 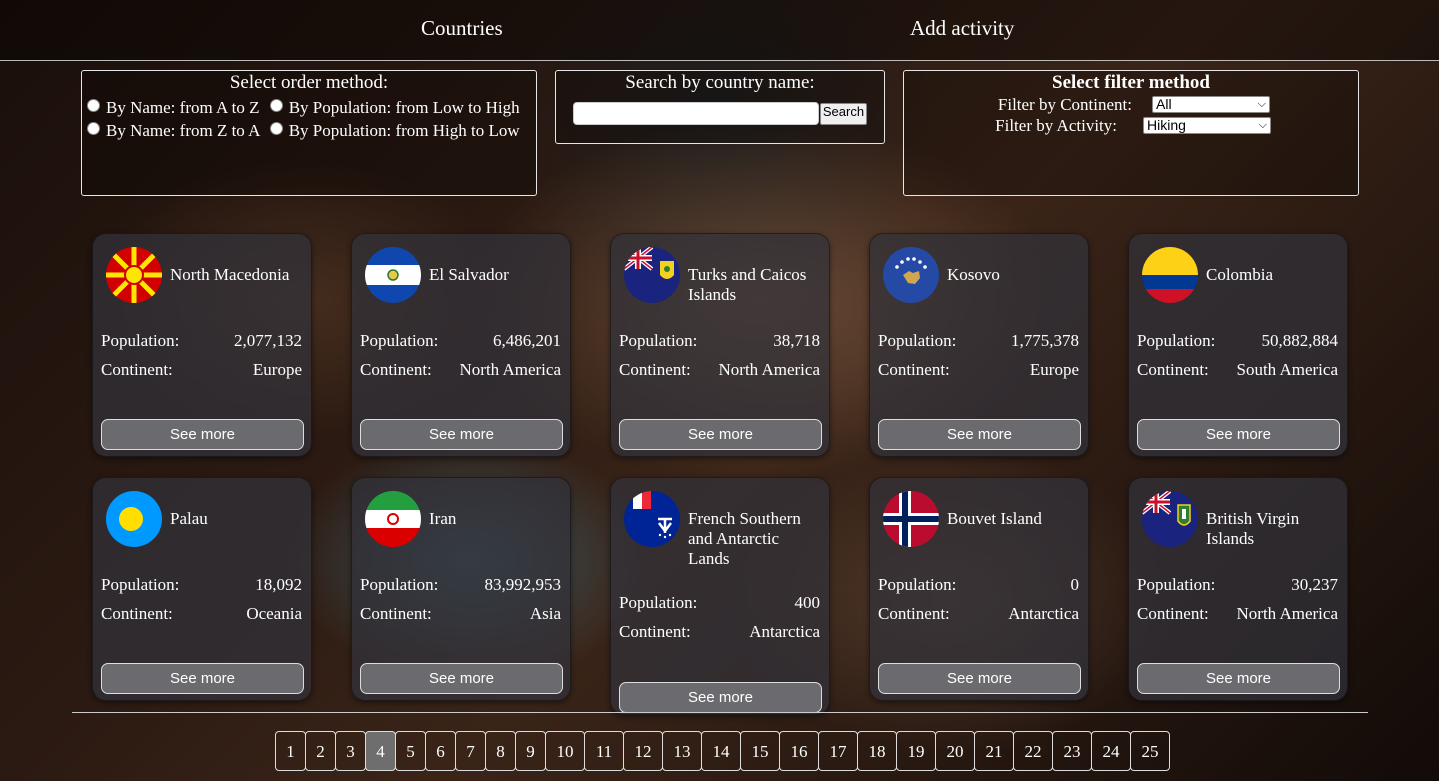 What do you see at coordinates (460, 341) in the screenshot?
I see `population-row: Population: 6,486,201` at bounding box center [460, 341].